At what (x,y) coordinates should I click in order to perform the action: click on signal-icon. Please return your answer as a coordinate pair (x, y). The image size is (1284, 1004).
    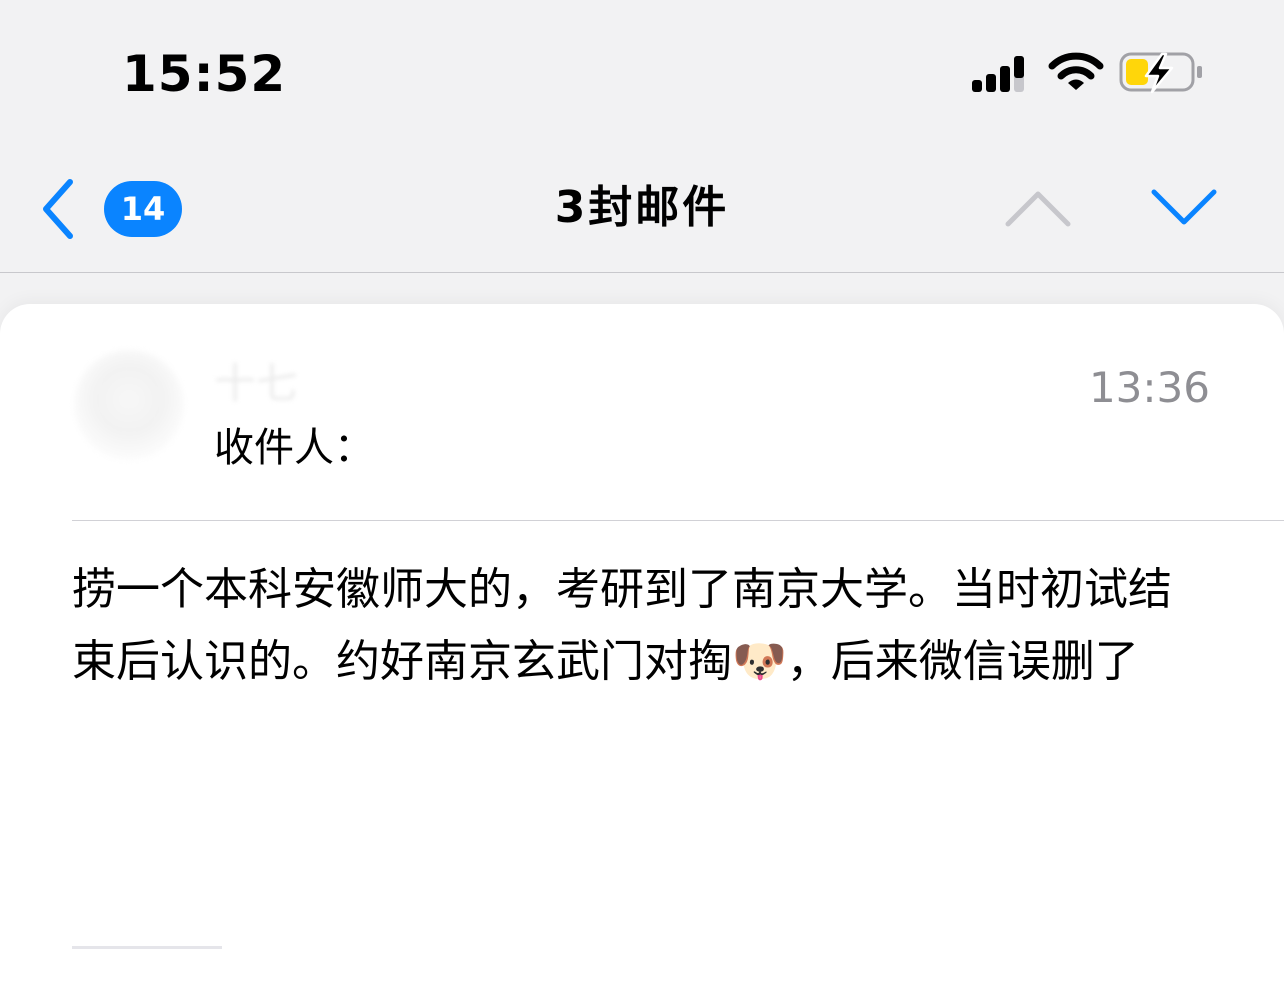
    Looking at the image, I should click on (998, 74).